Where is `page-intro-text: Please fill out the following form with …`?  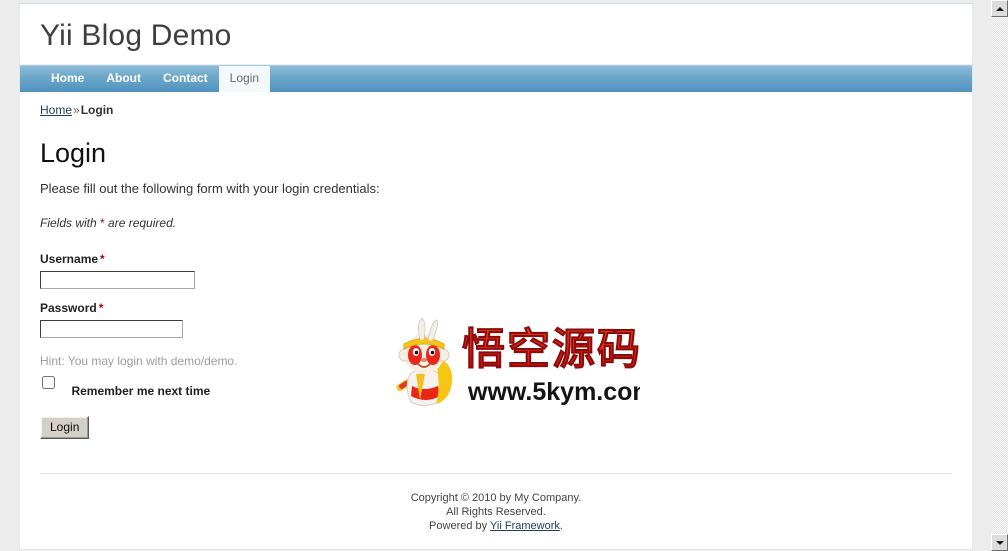
page-intro-text: Please fill out the following form with … is located at coordinates (210, 189).